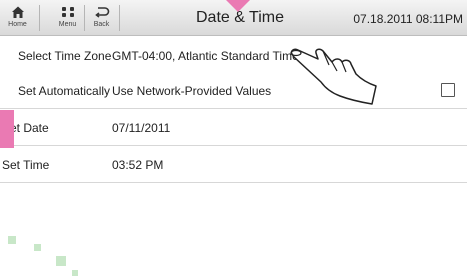 This screenshot has width=467, height=278. Describe the element at coordinates (101, 12) in the screenshot. I see `back-arrow-icon` at that location.